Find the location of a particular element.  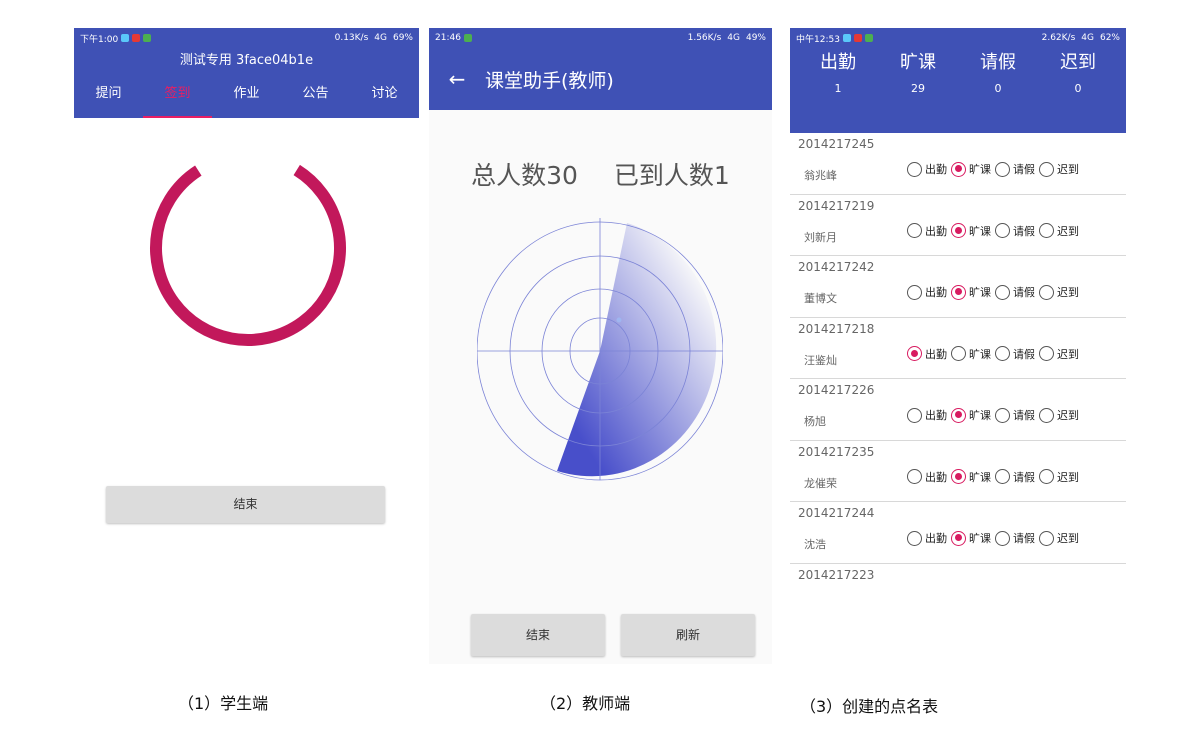

tab-discussion: 讨论 is located at coordinates (384, 96).